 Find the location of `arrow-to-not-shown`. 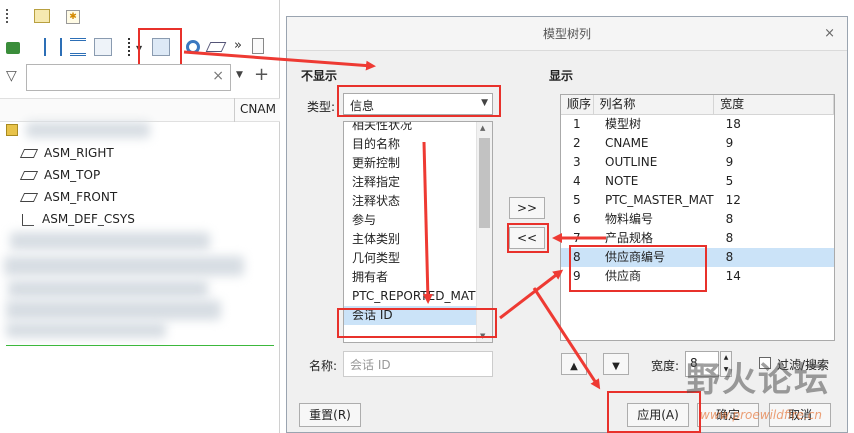

arrow-to-not-shown is located at coordinates (279, 60).